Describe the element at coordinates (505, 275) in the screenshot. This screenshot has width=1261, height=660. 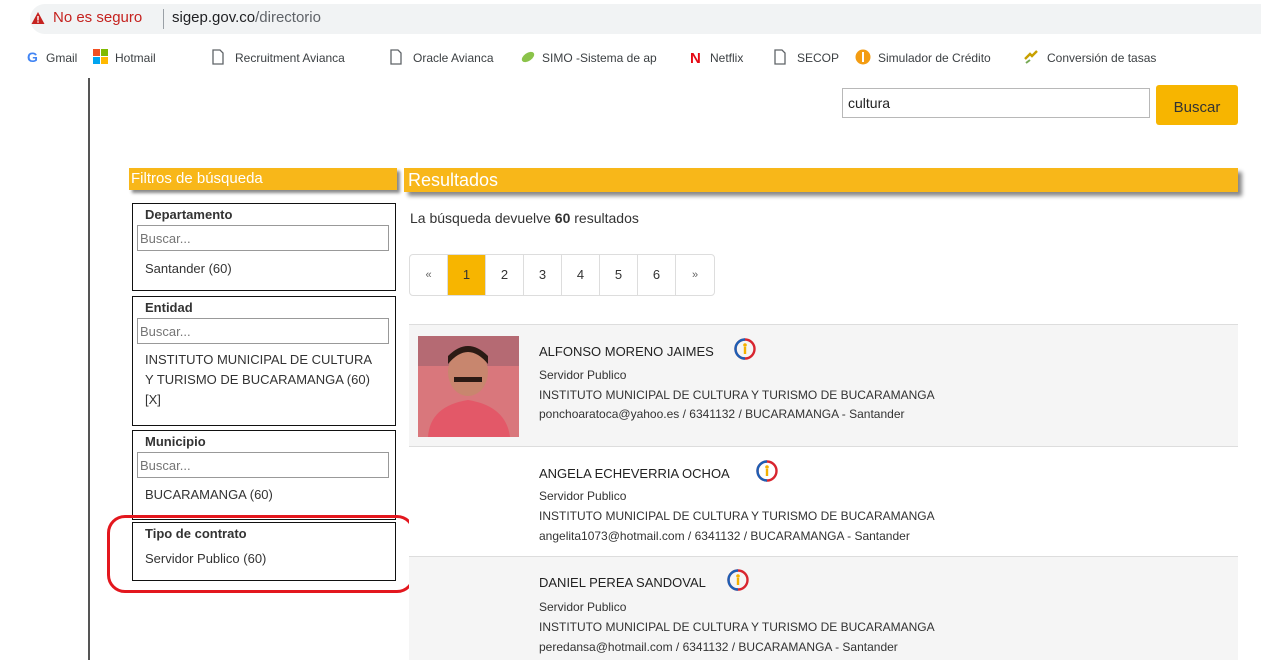
I see `pagination-page-2: 2` at that location.